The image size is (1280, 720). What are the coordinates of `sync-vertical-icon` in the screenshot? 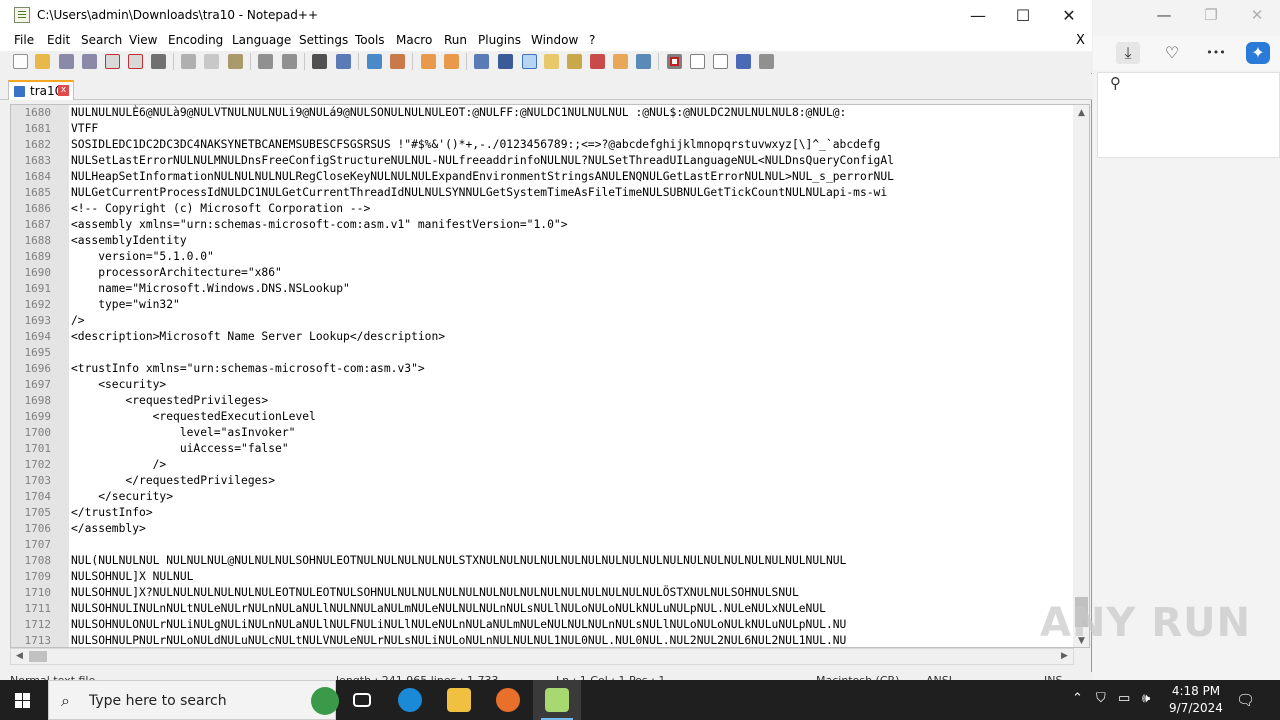 It's located at (428, 61).